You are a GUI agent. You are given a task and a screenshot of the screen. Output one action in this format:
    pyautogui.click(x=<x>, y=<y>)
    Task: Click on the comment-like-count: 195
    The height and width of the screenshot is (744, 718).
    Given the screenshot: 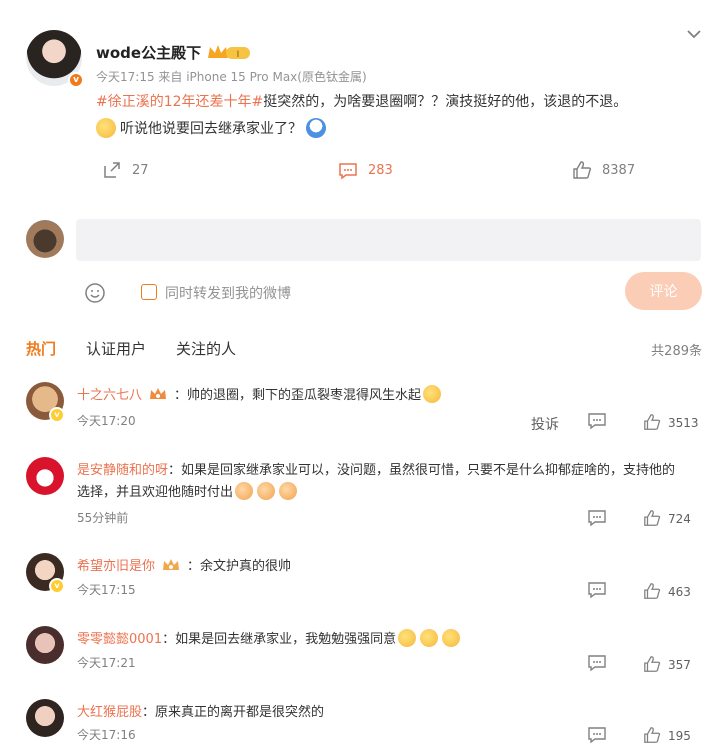 What is the action you would take?
    pyautogui.click(x=679, y=736)
    